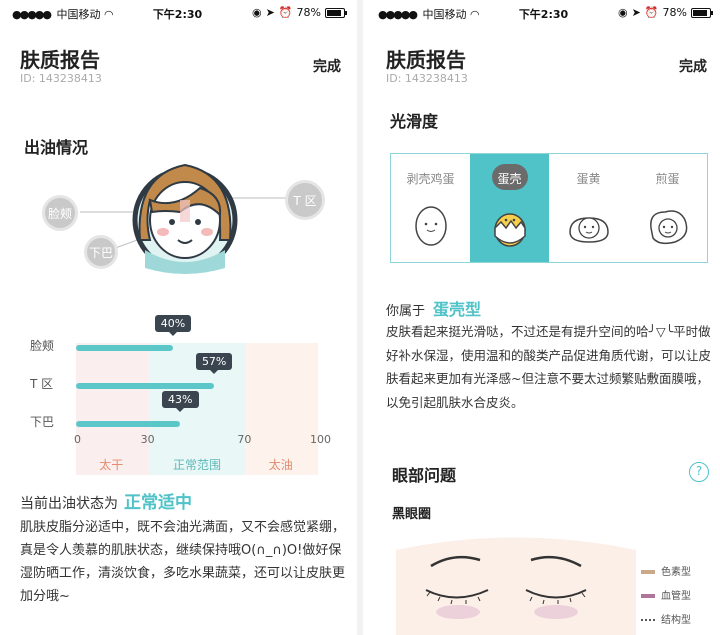  I want to click on bar-value-label: 40%, so click(173, 325).